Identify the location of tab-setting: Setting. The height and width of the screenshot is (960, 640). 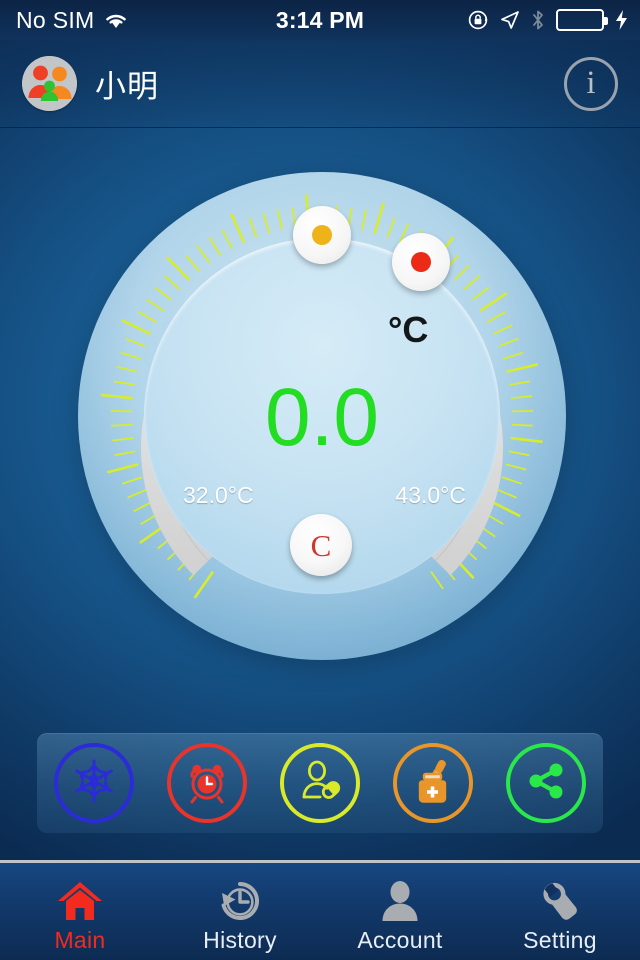
(560, 911).